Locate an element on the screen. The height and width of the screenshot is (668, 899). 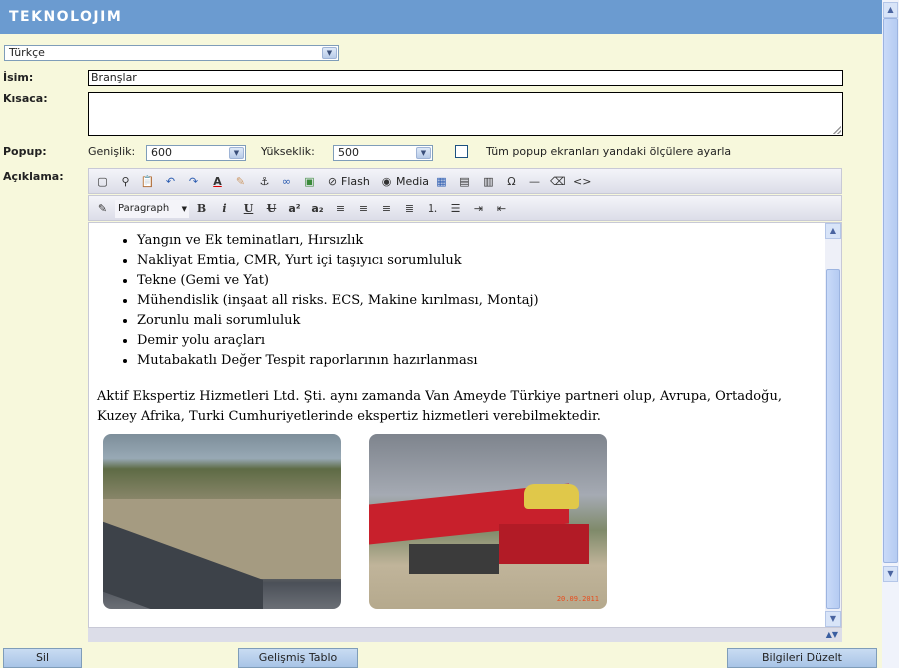
resize-arrows-icon: ▲▼ is located at coordinates (832, 634).